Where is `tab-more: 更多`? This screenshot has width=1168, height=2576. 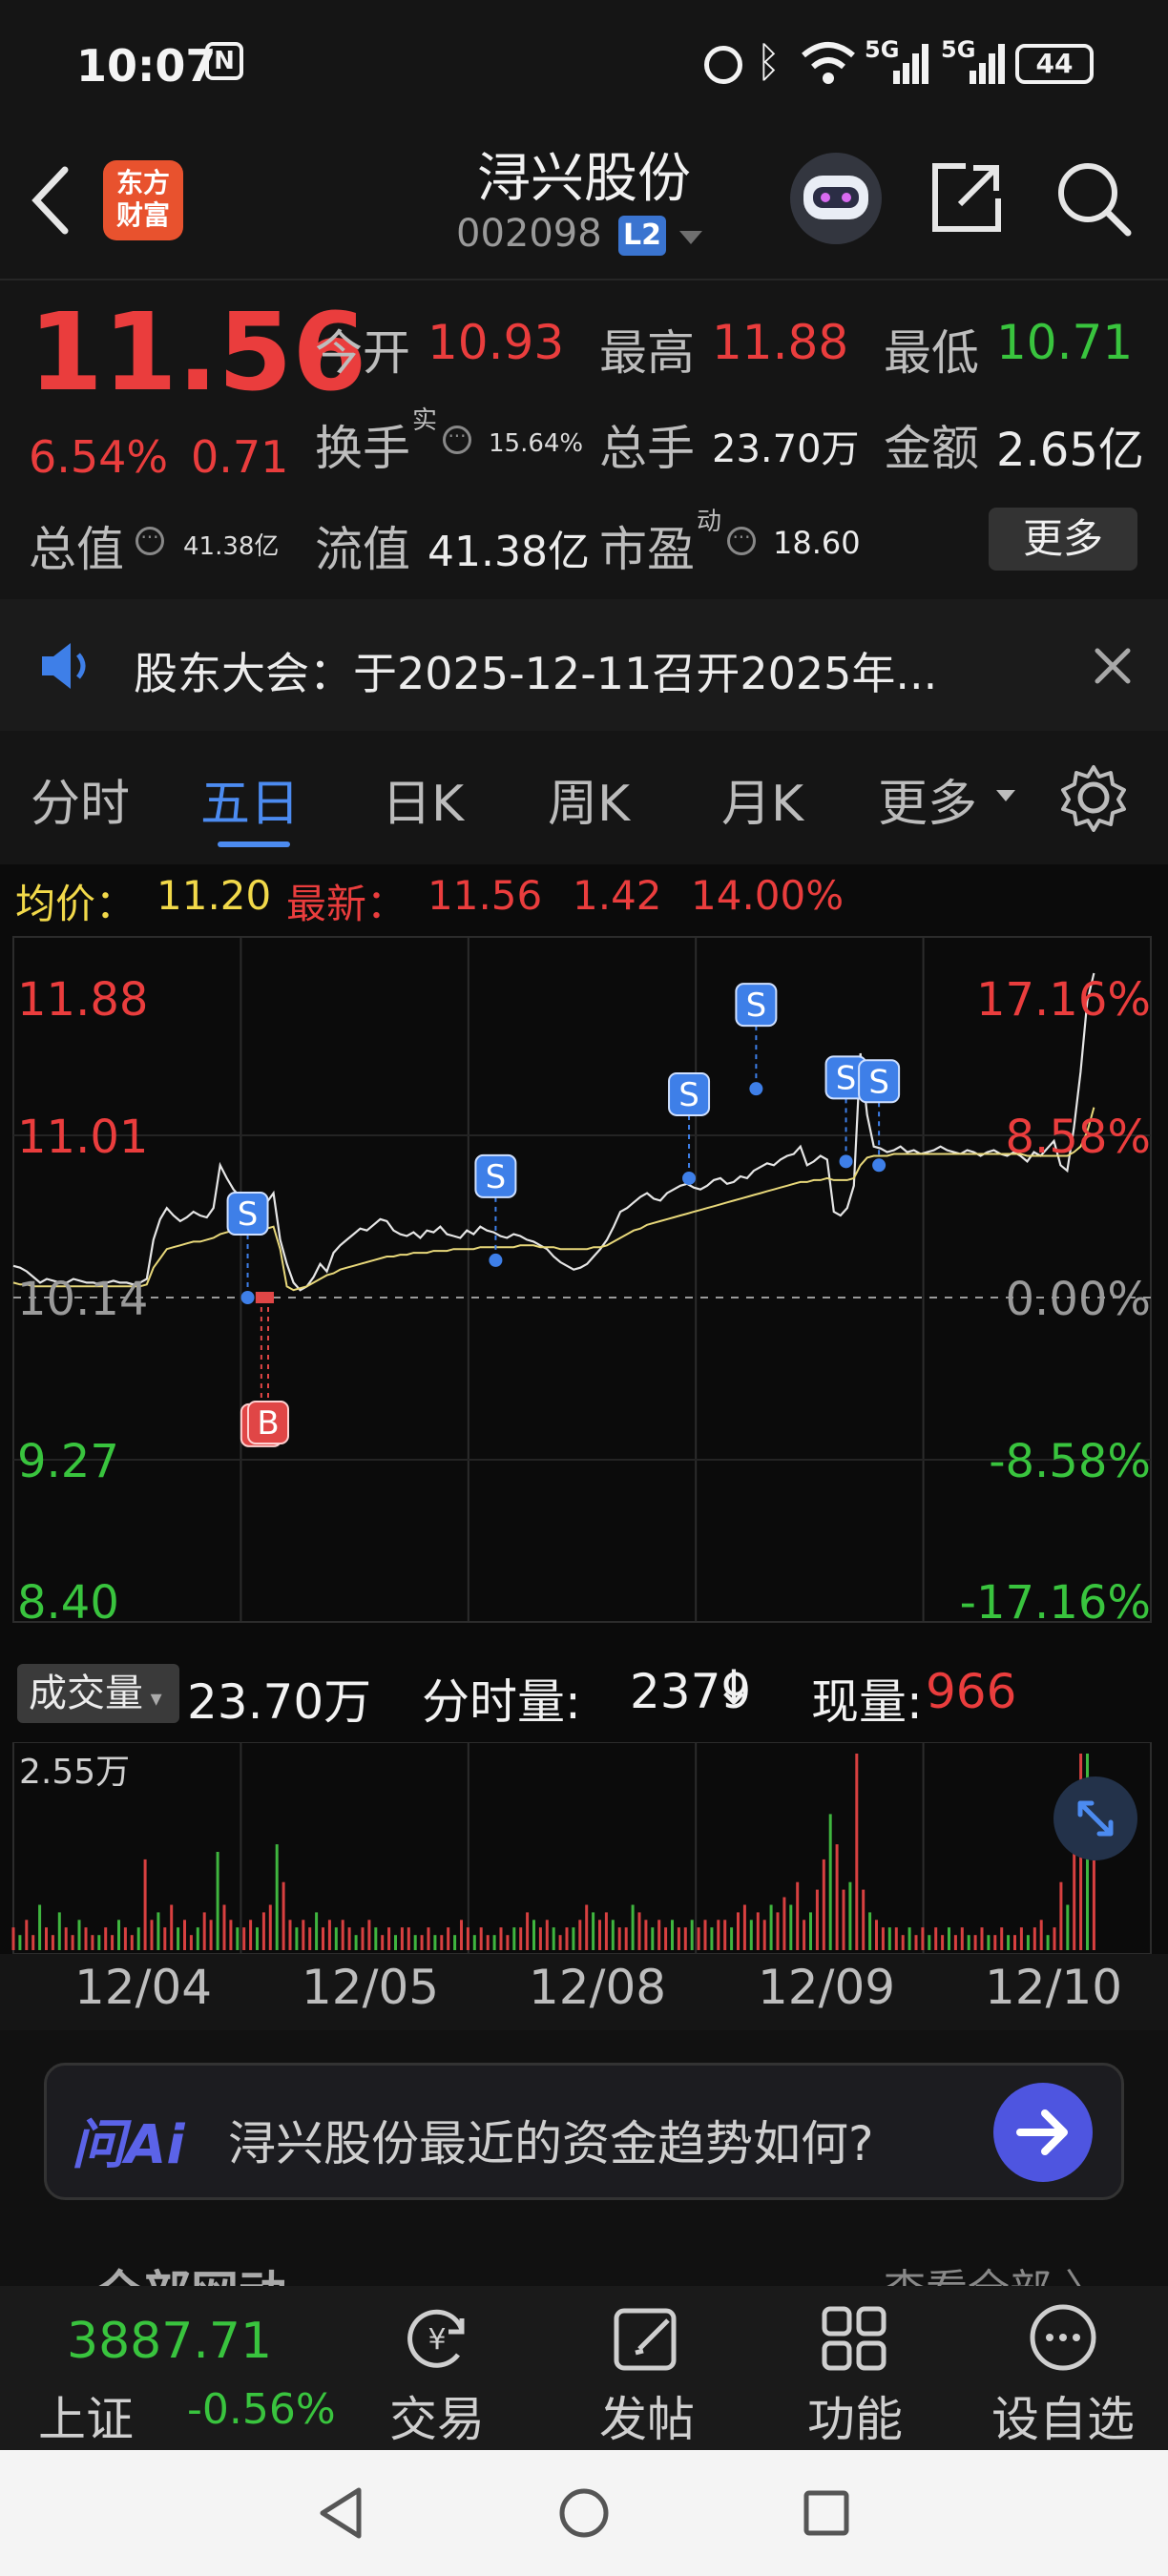
tab-more: 更多 is located at coordinates (927, 799).